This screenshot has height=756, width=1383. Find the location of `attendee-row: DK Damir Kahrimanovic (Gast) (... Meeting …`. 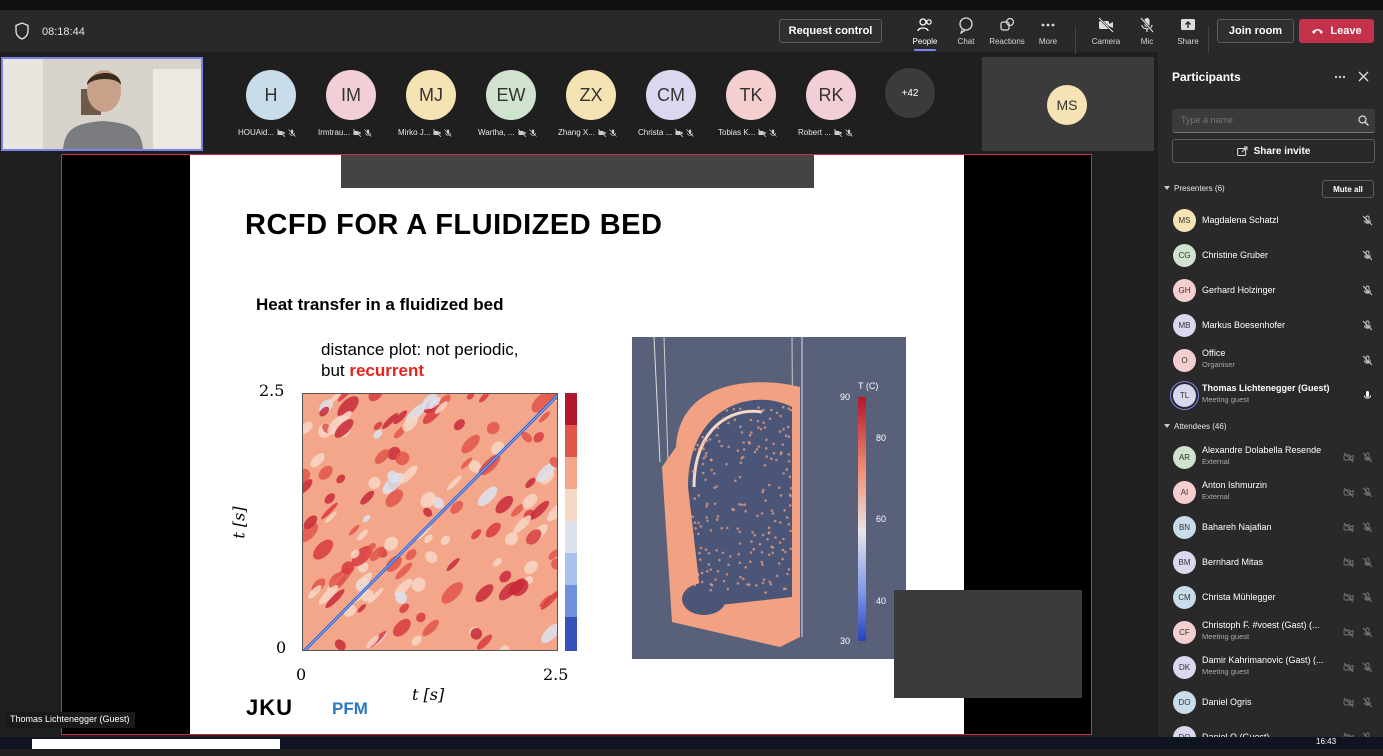

attendee-row: DK Damir Kahrimanovic (Gast) (... Meeting … is located at coordinates (1270, 668).